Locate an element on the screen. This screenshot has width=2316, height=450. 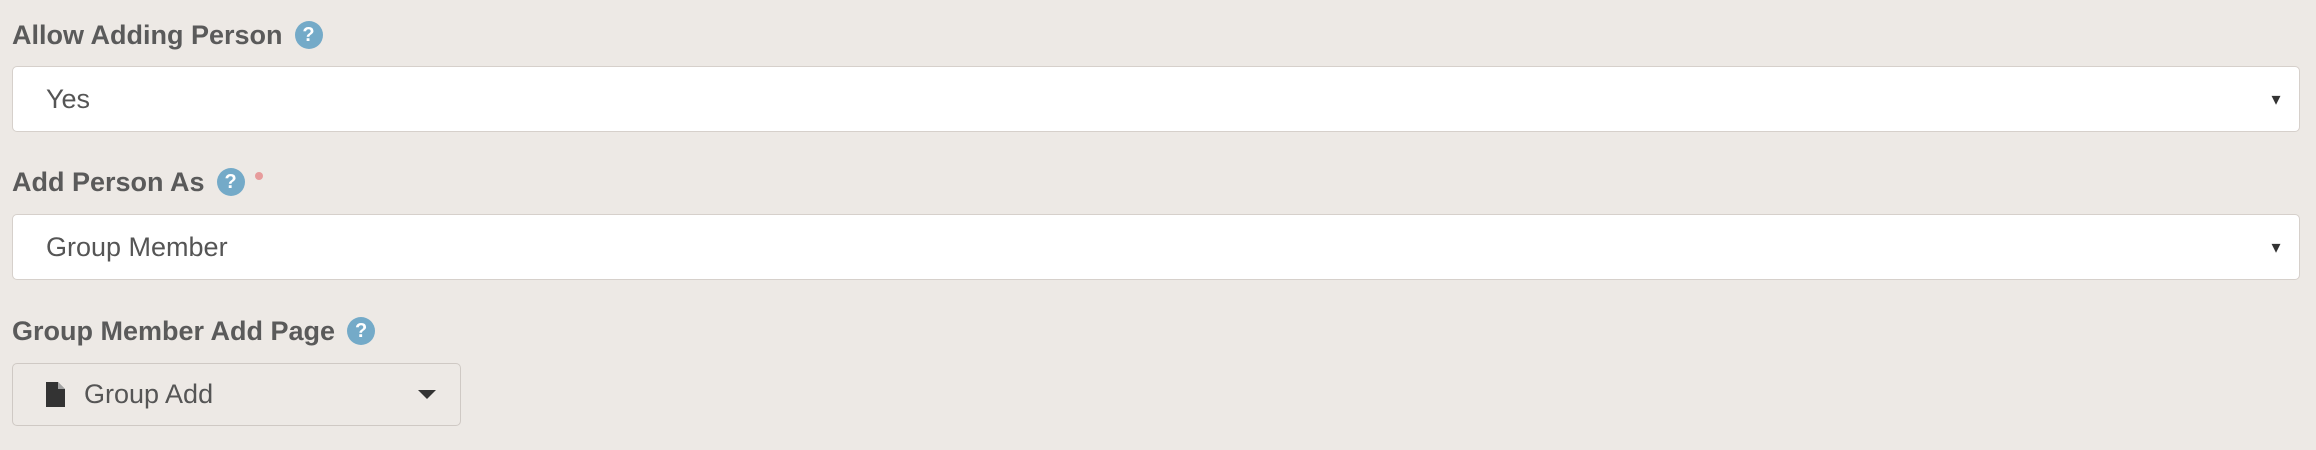
caret-down-icon is located at coordinates (427, 394).